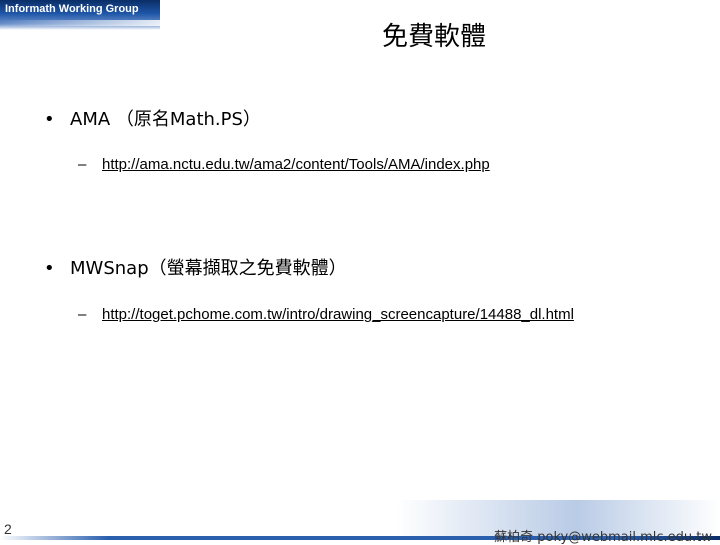 This screenshot has width=720, height=545. I want to click on author-credit: 蘇柏奇 poky@webmail.mlc.edu.tw, so click(603, 537).